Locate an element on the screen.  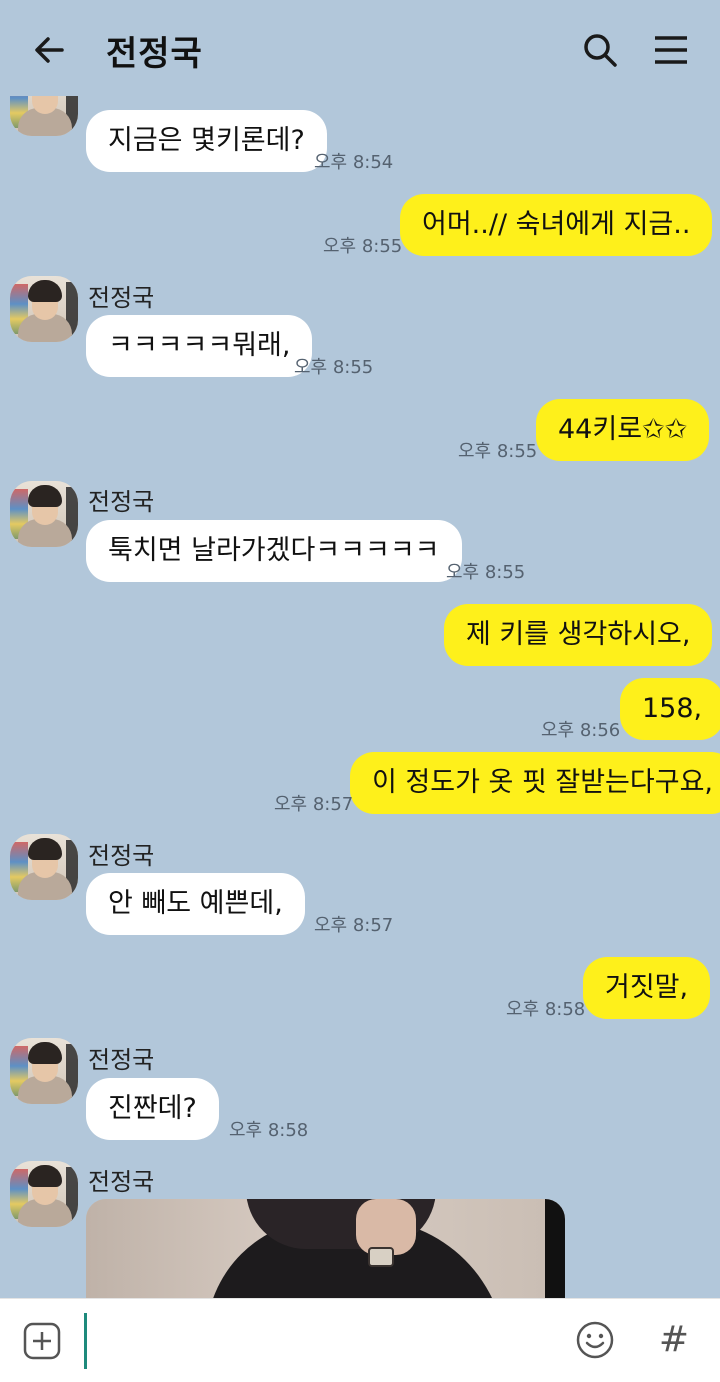
emoji-button is located at coordinates (595, 1340).